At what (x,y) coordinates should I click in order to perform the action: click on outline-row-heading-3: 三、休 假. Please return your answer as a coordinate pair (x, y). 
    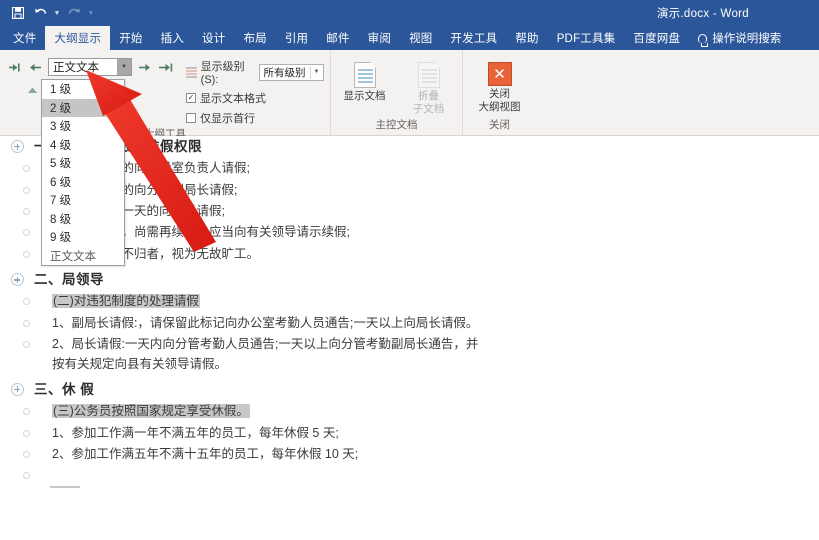
    Looking at the image, I should click on (409, 390).